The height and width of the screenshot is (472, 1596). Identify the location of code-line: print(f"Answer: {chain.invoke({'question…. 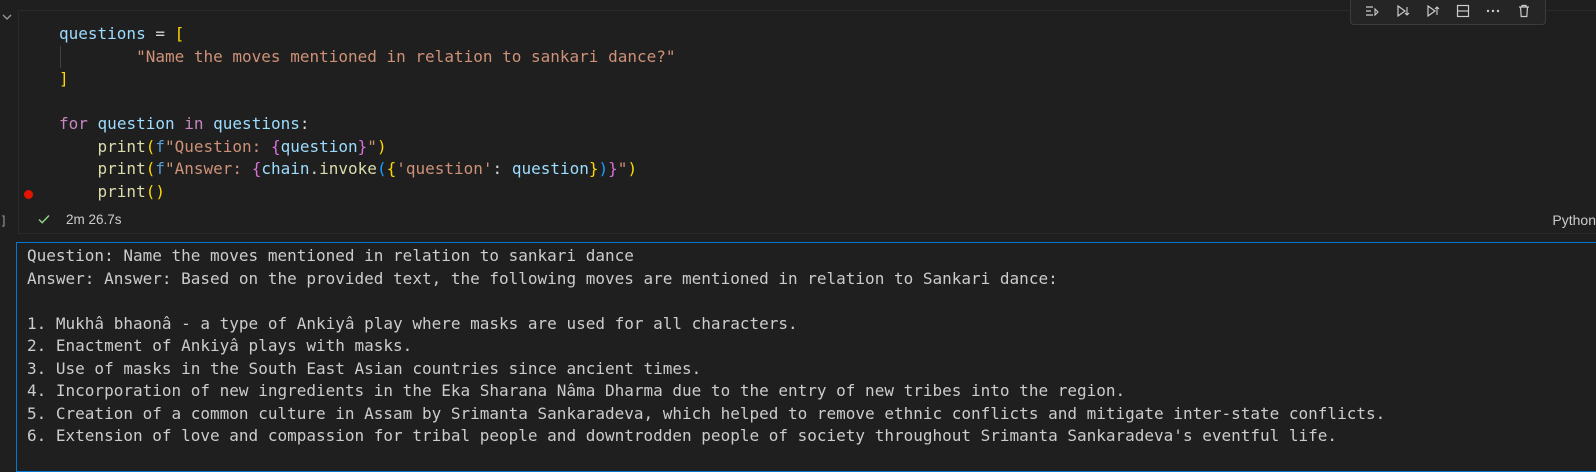
(367, 169).